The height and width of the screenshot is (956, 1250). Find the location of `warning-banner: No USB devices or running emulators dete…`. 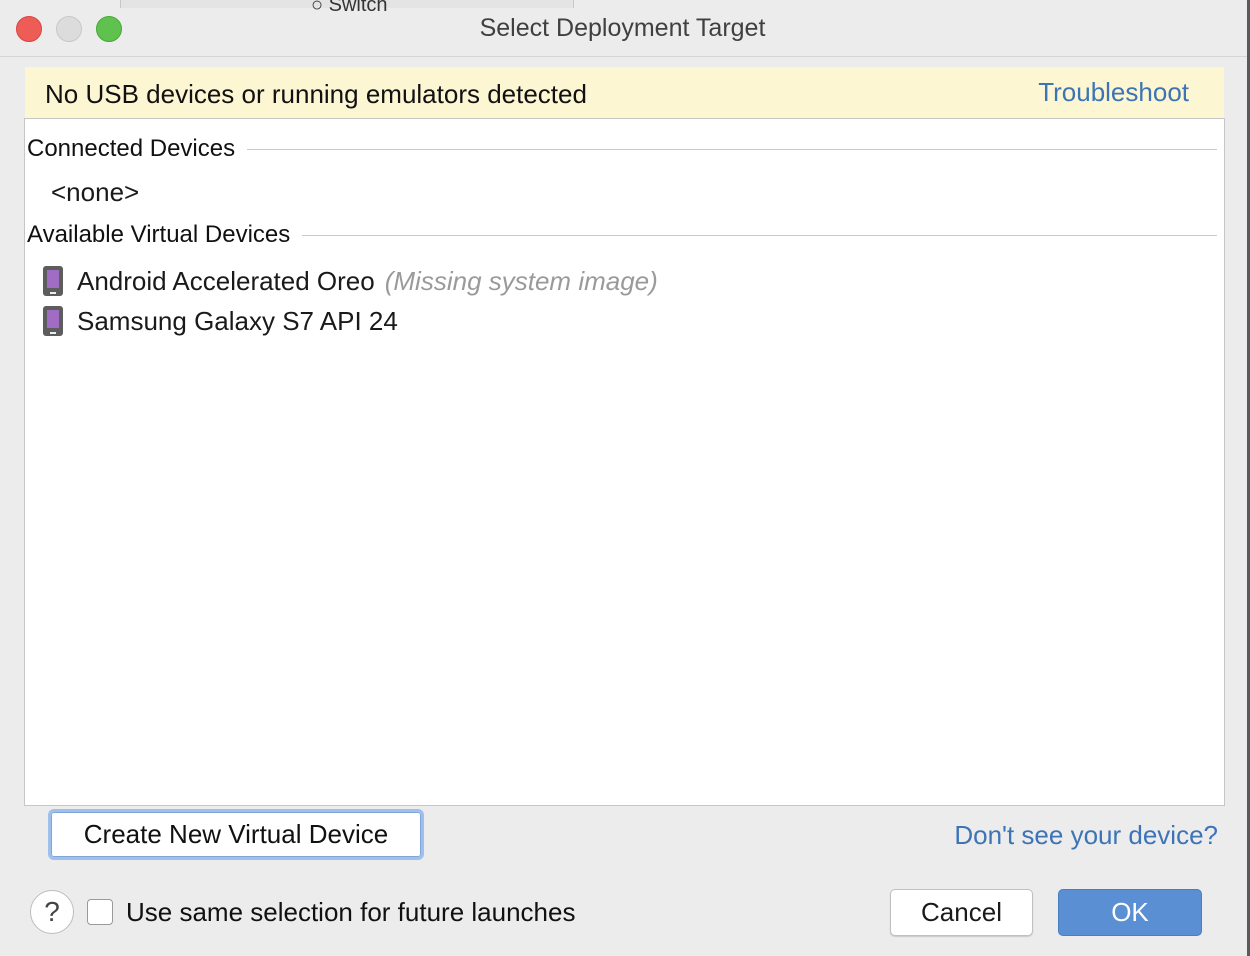

warning-banner: No USB devices or running emulators dete… is located at coordinates (624, 93).